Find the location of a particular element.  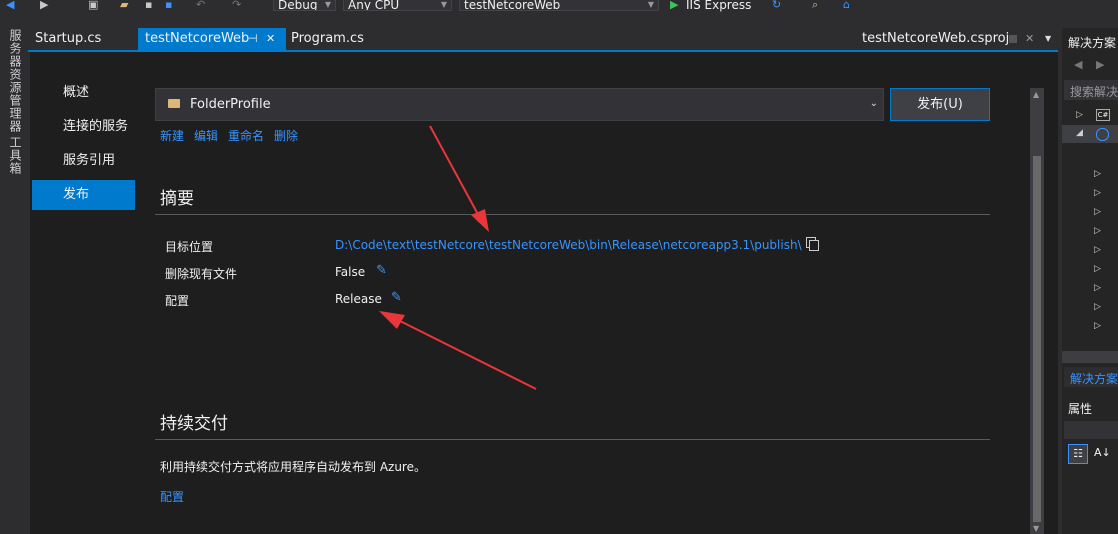

annotation-arrows is located at coordinates (458, 257).